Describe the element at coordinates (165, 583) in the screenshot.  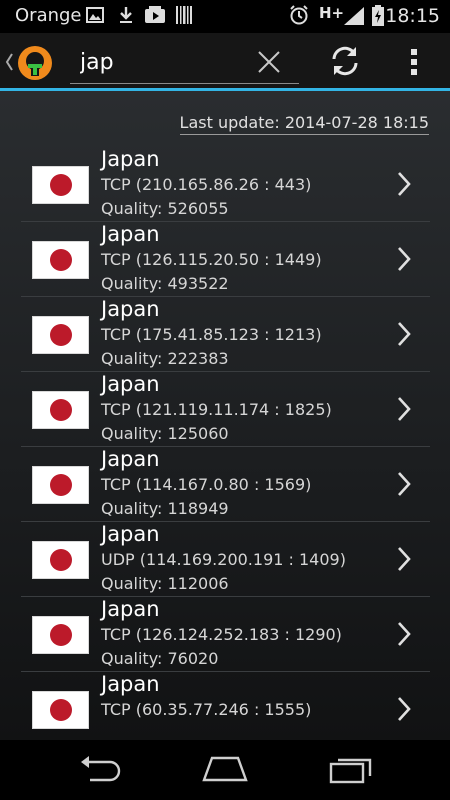
I see `server-quality: Quality: 112006` at that location.